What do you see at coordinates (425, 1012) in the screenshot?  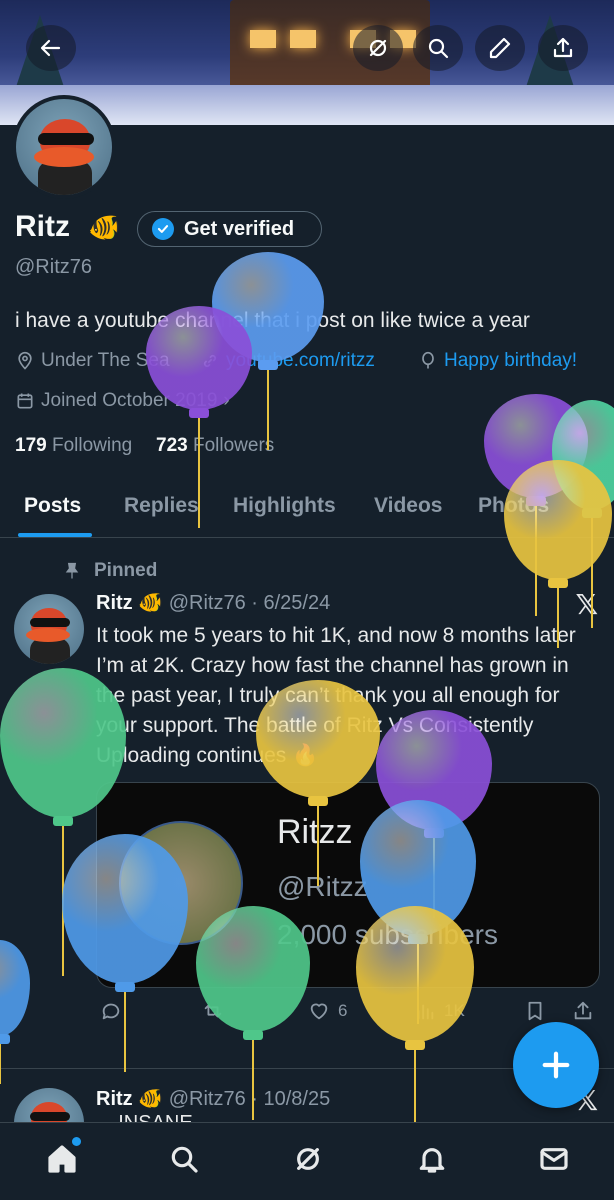 I see `views-icon` at bounding box center [425, 1012].